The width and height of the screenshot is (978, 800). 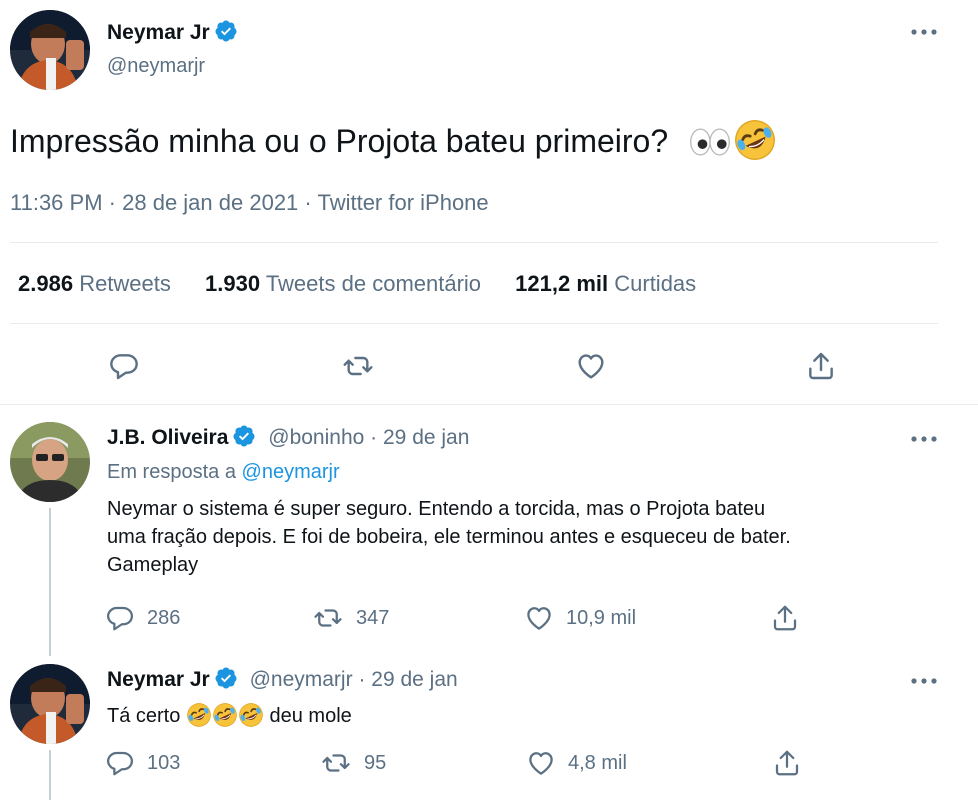 I want to click on likes-count: 121,2 mil, so click(x=562, y=283).